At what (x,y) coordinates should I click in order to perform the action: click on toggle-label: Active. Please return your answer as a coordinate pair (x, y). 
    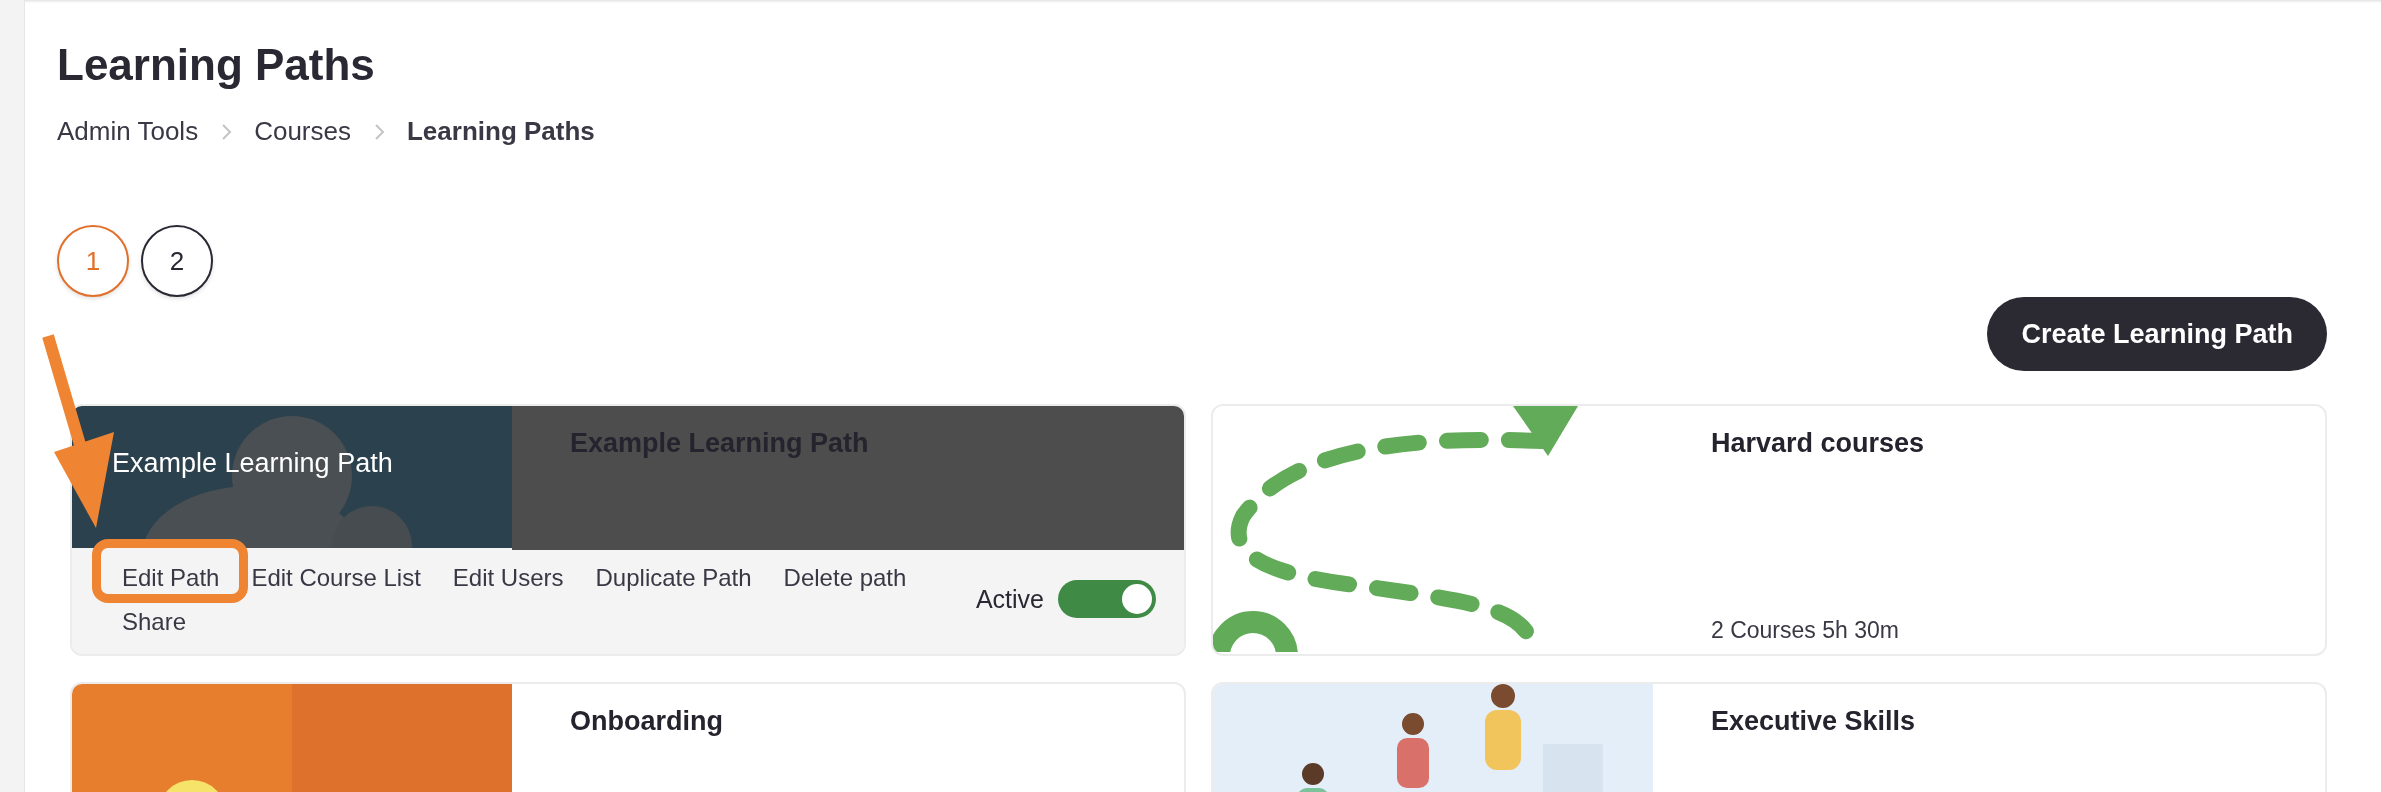
    Looking at the image, I should click on (1009, 599).